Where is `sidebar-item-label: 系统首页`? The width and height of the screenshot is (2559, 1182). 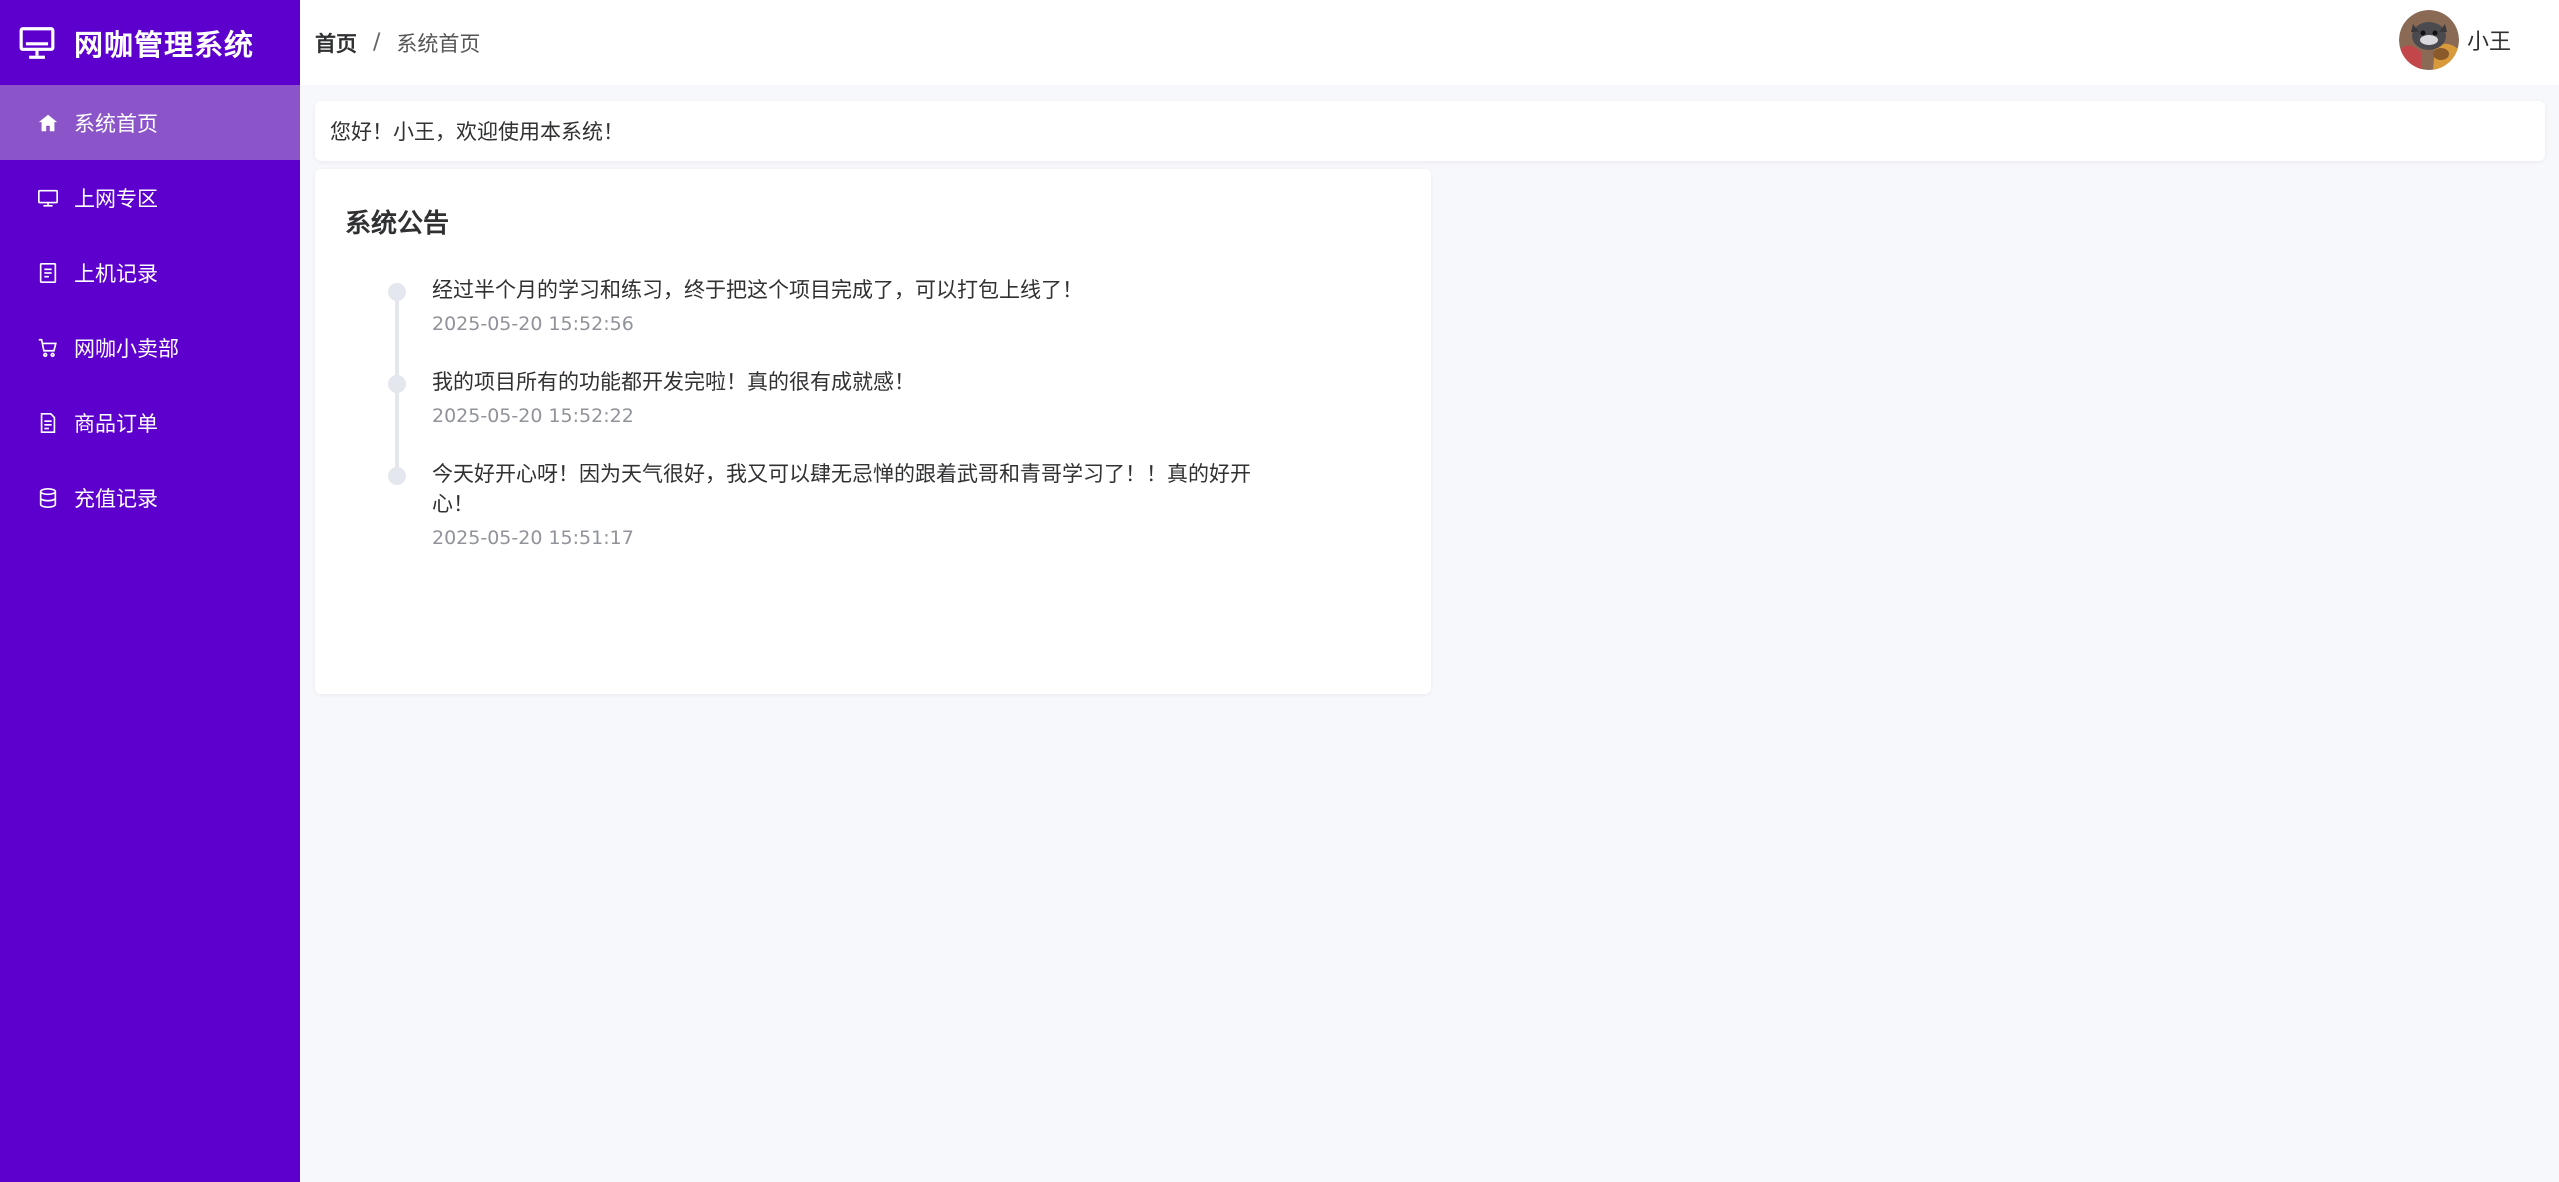 sidebar-item-label: 系统首页 is located at coordinates (116, 123).